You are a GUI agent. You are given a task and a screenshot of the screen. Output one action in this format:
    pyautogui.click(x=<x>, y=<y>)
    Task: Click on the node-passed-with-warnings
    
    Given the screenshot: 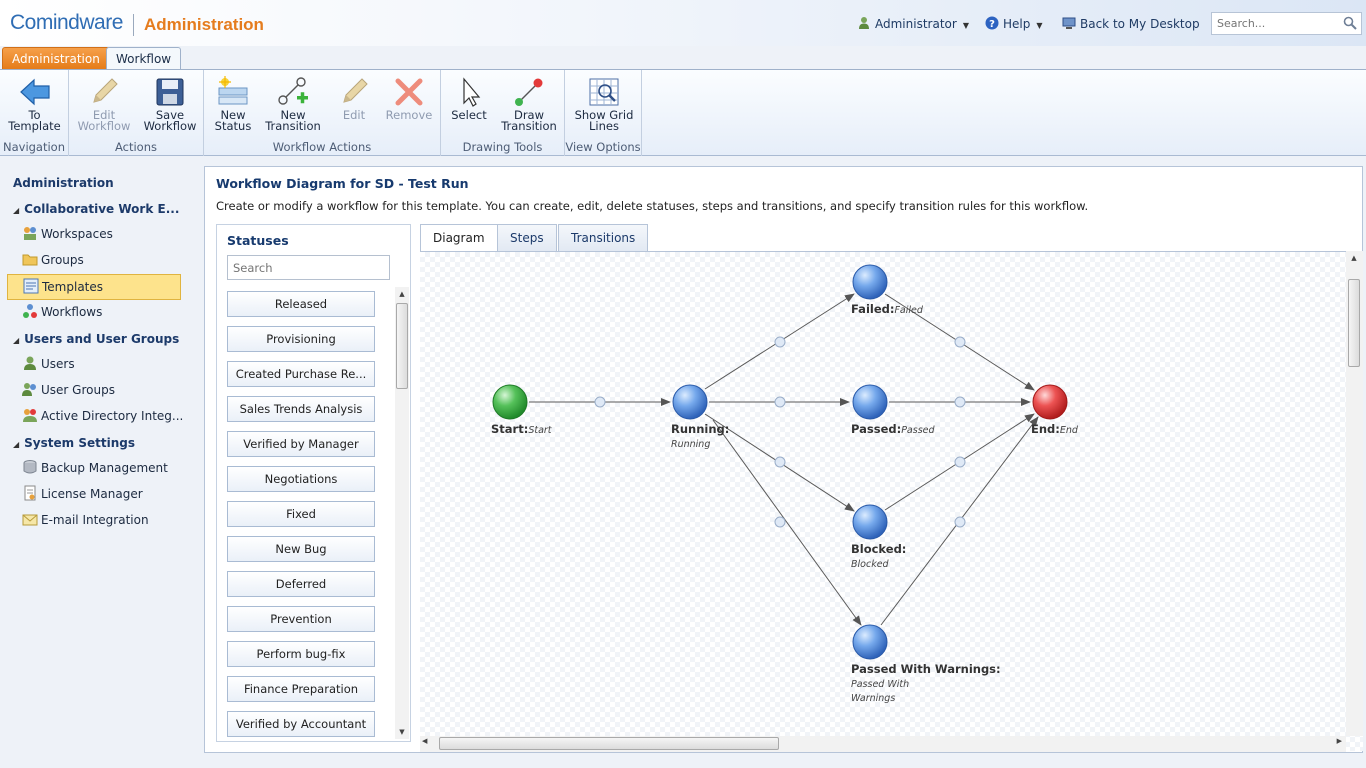 What is the action you would take?
    pyautogui.click(x=870, y=642)
    